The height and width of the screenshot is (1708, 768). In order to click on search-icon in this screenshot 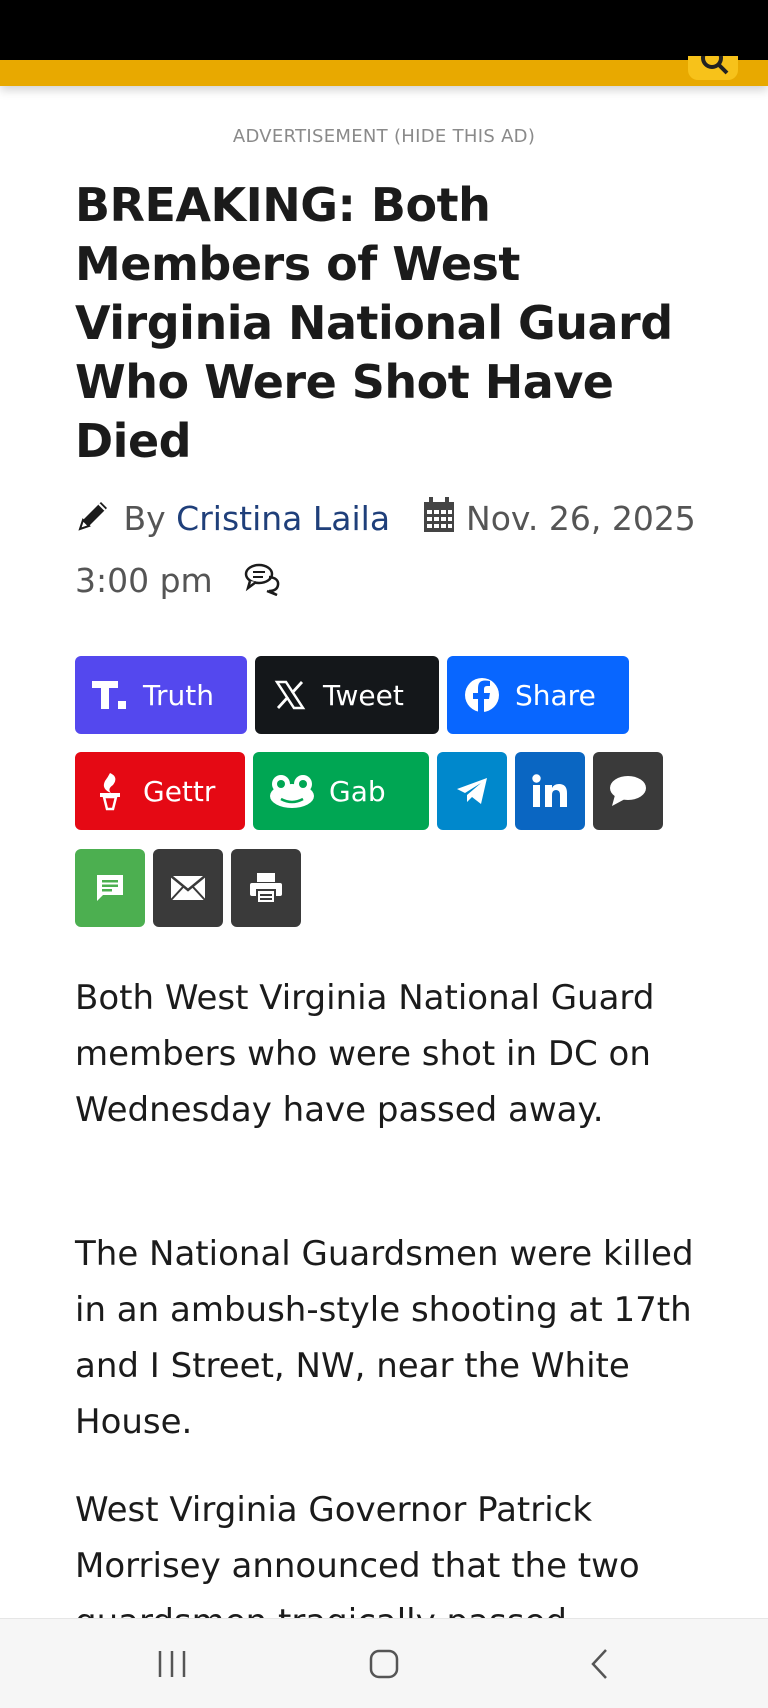, I will do `click(715, 65)`.